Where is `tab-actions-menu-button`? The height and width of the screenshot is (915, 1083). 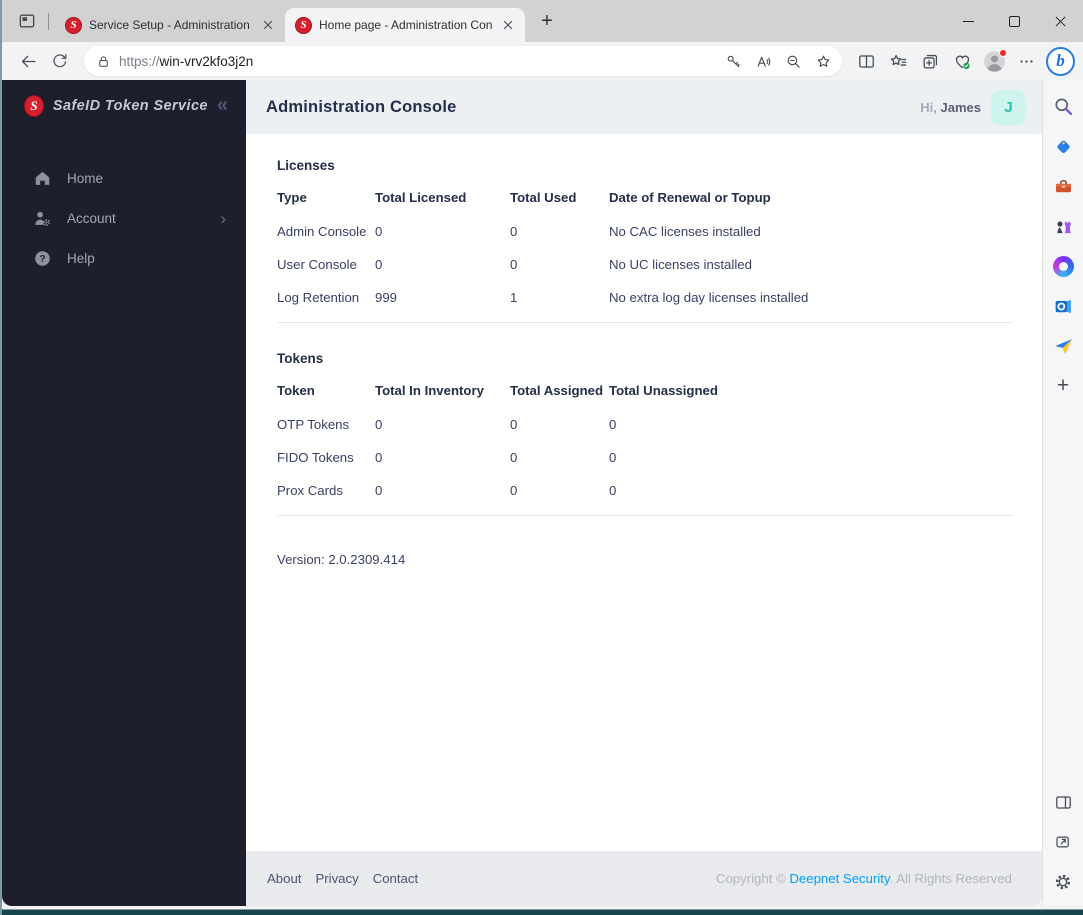
tab-actions-menu-button is located at coordinates (27, 21).